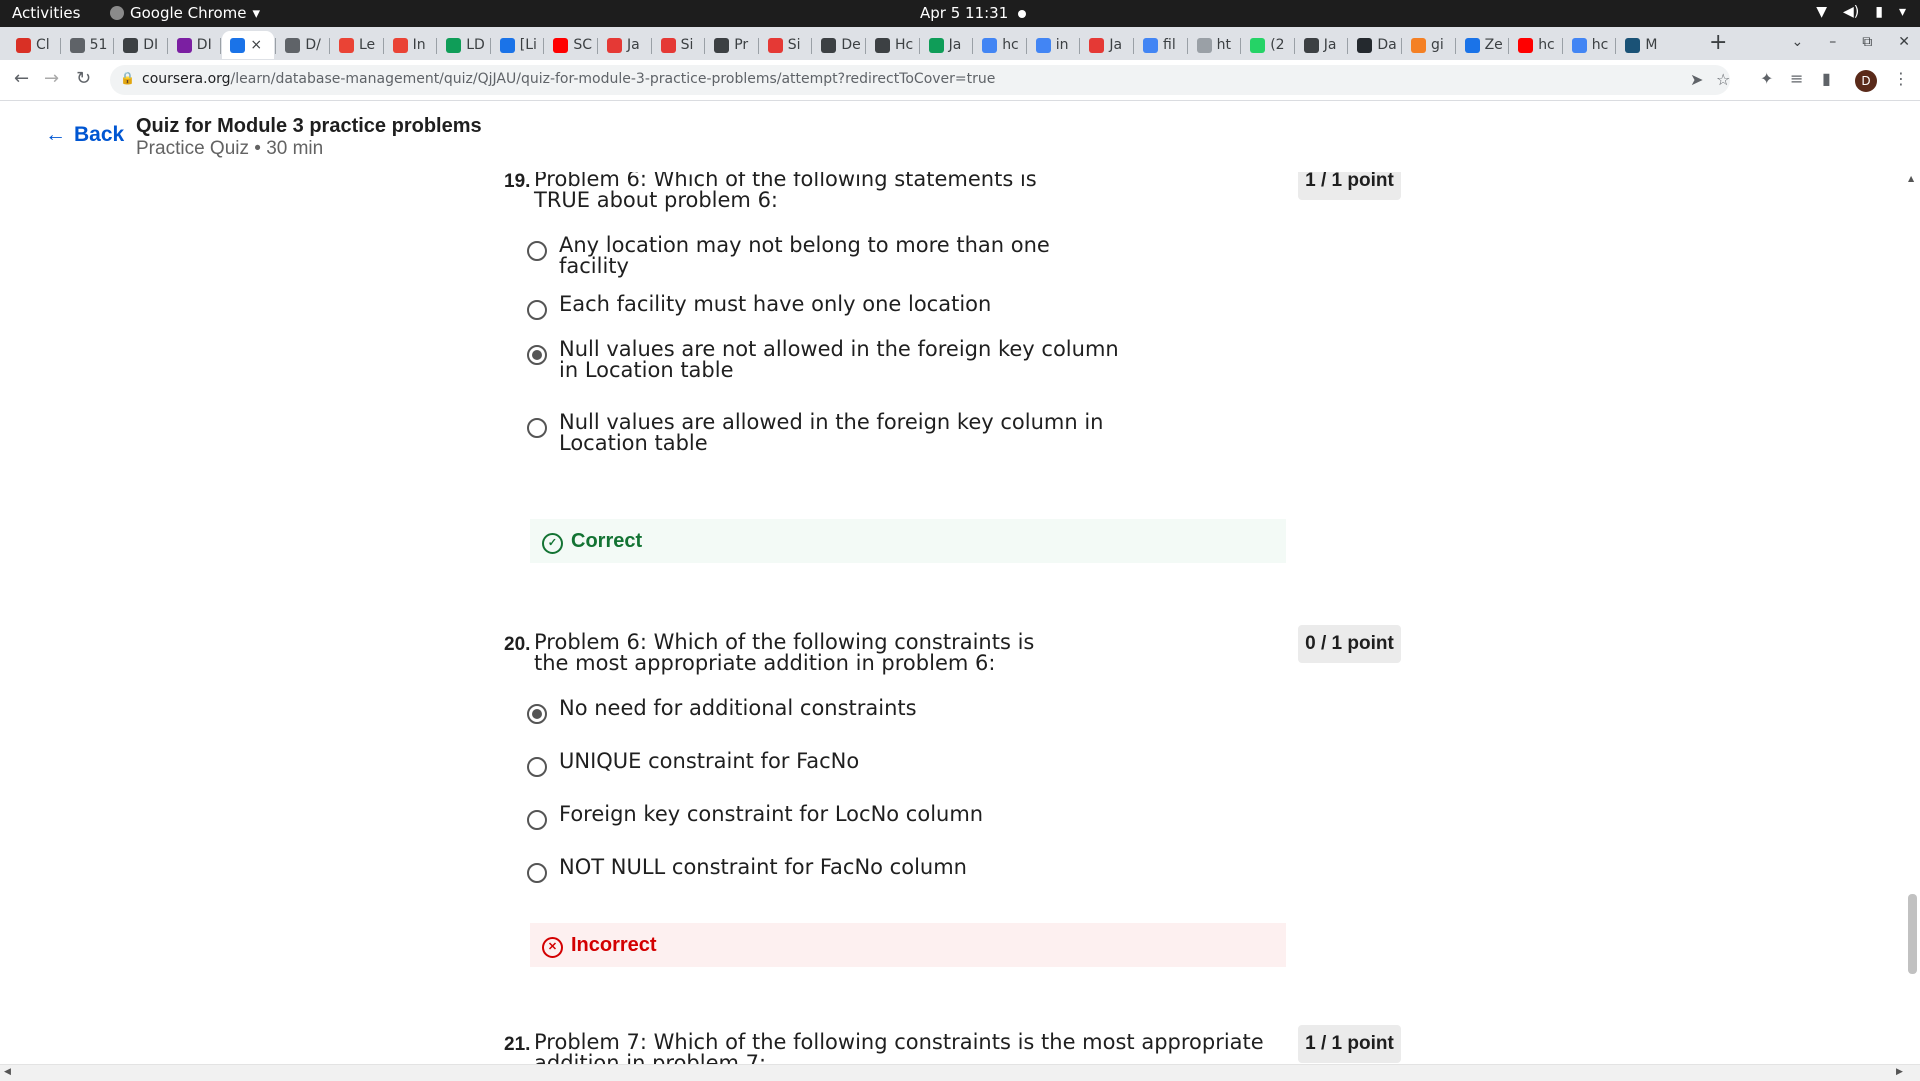  Describe the element at coordinates (1022, 13) in the screenshot. I see `notification-dot-icon` at that location.